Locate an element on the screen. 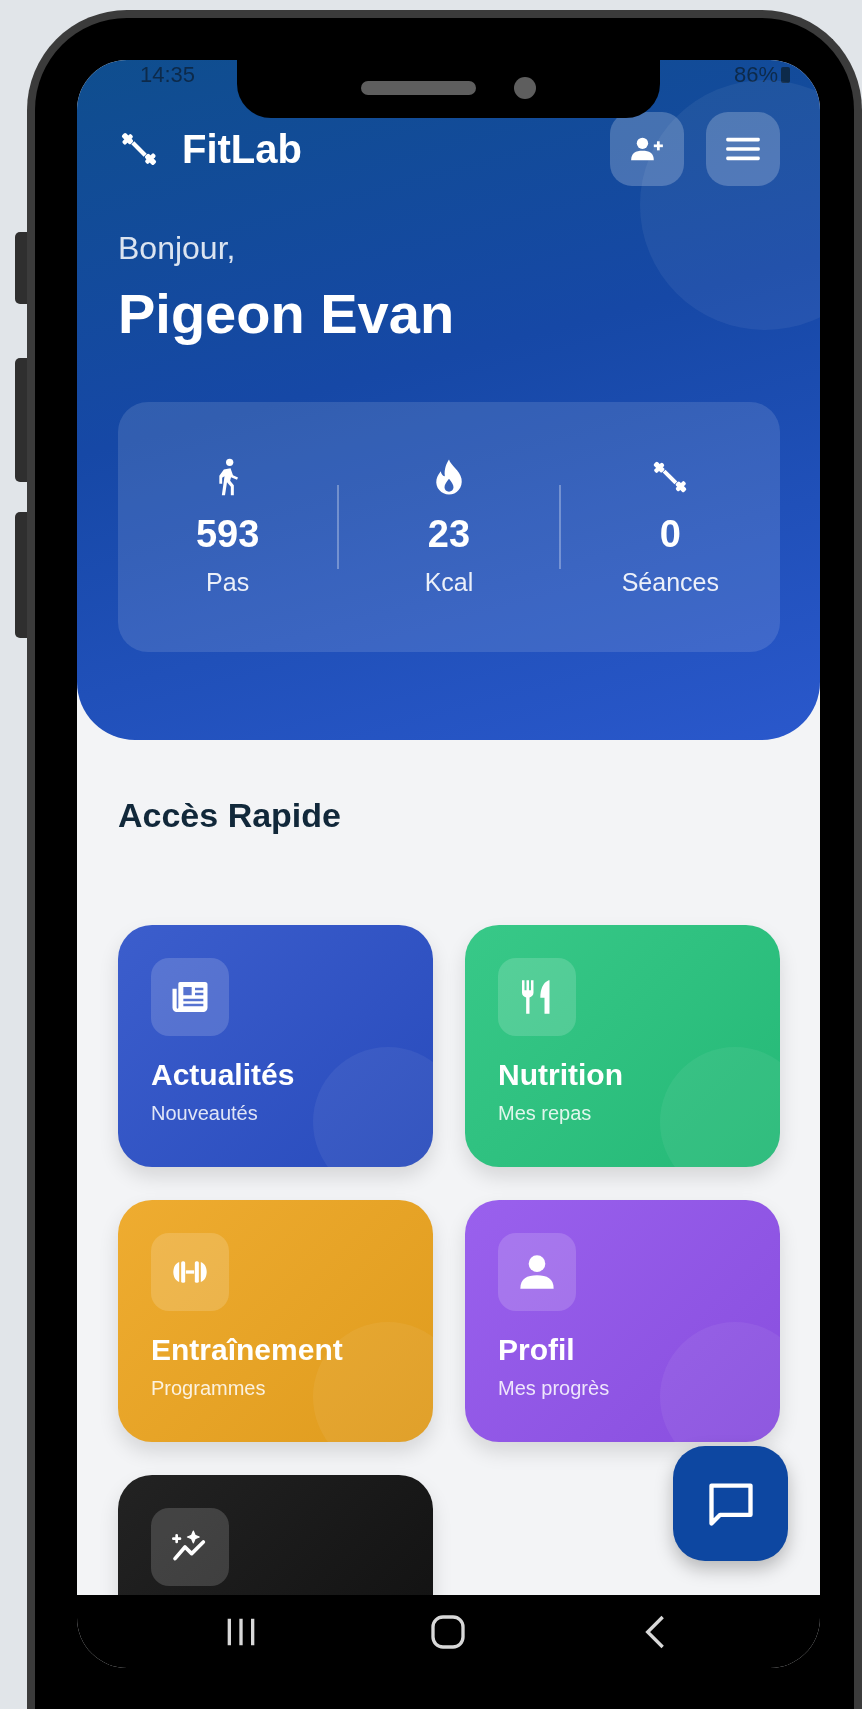 This screenshot has height=1709, width=862. quick-access-card: Profil Mes progrès is located at coordinates (622, 1321).